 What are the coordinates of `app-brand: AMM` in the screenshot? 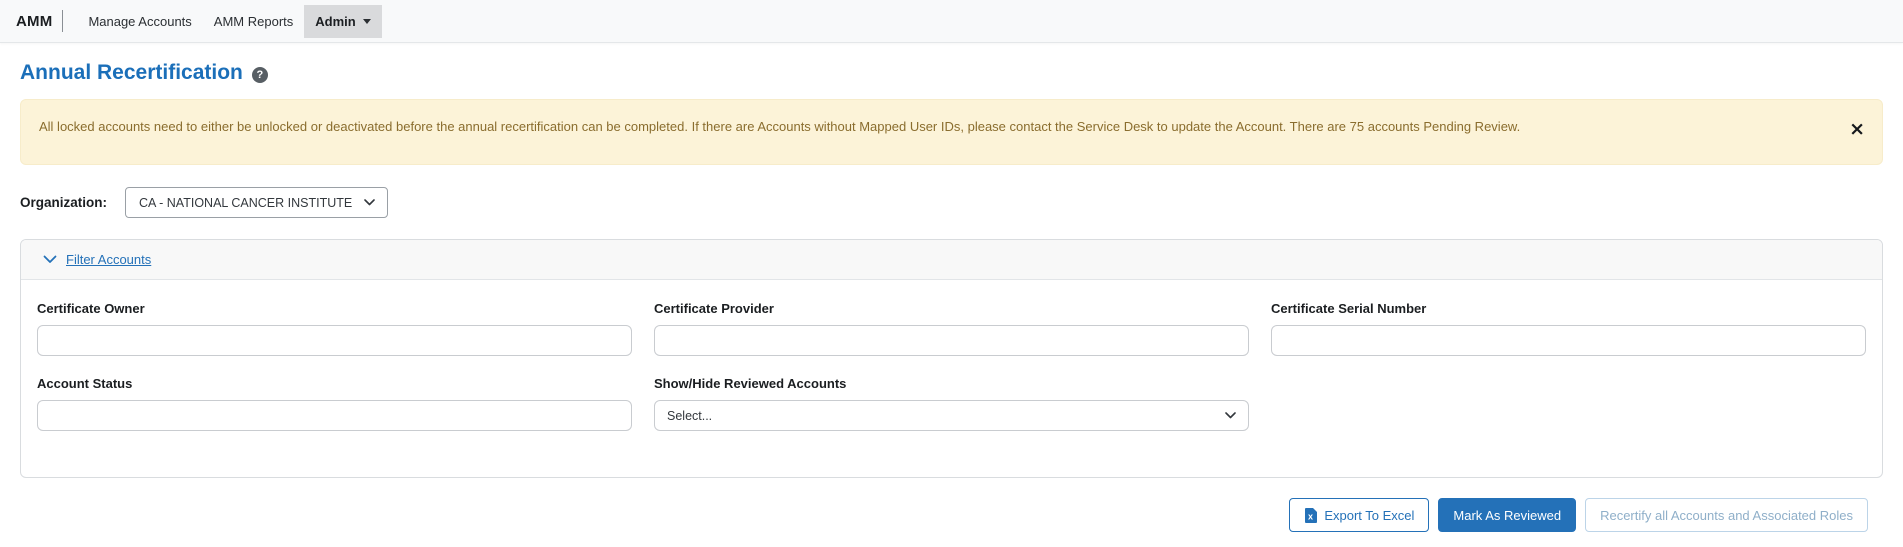 It's located at (34, 21).